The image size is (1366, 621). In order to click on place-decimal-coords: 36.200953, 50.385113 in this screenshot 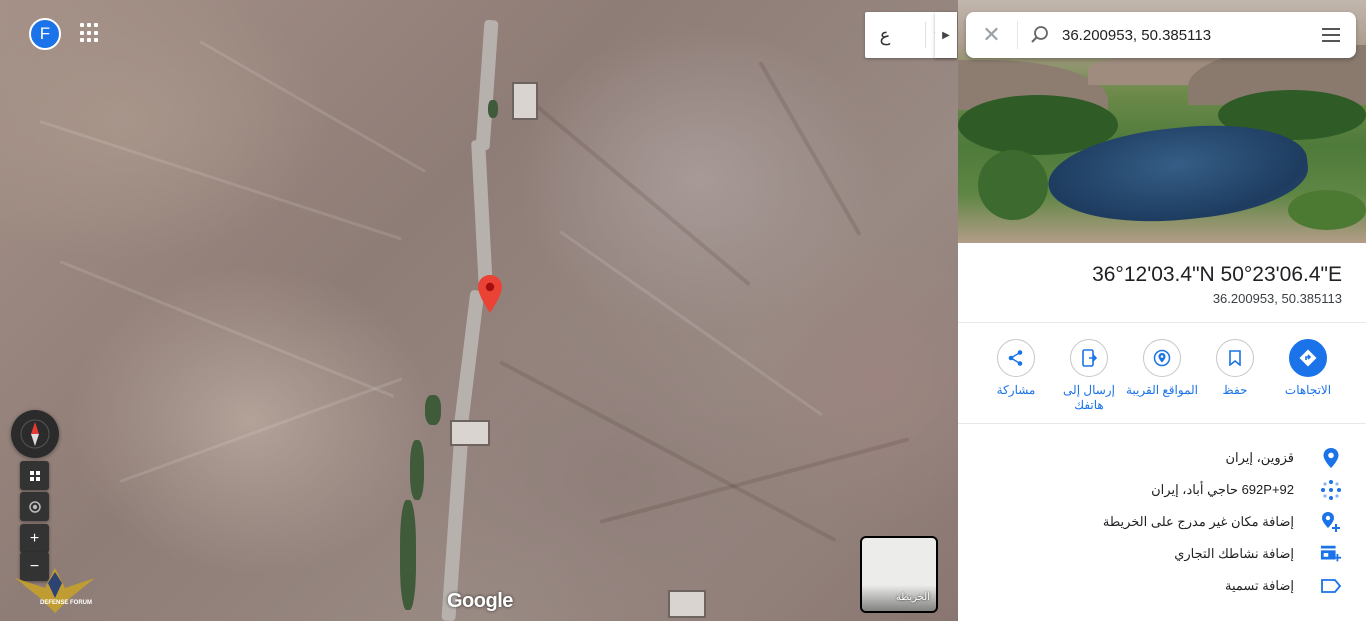, I will do `click(1277, 298)`.